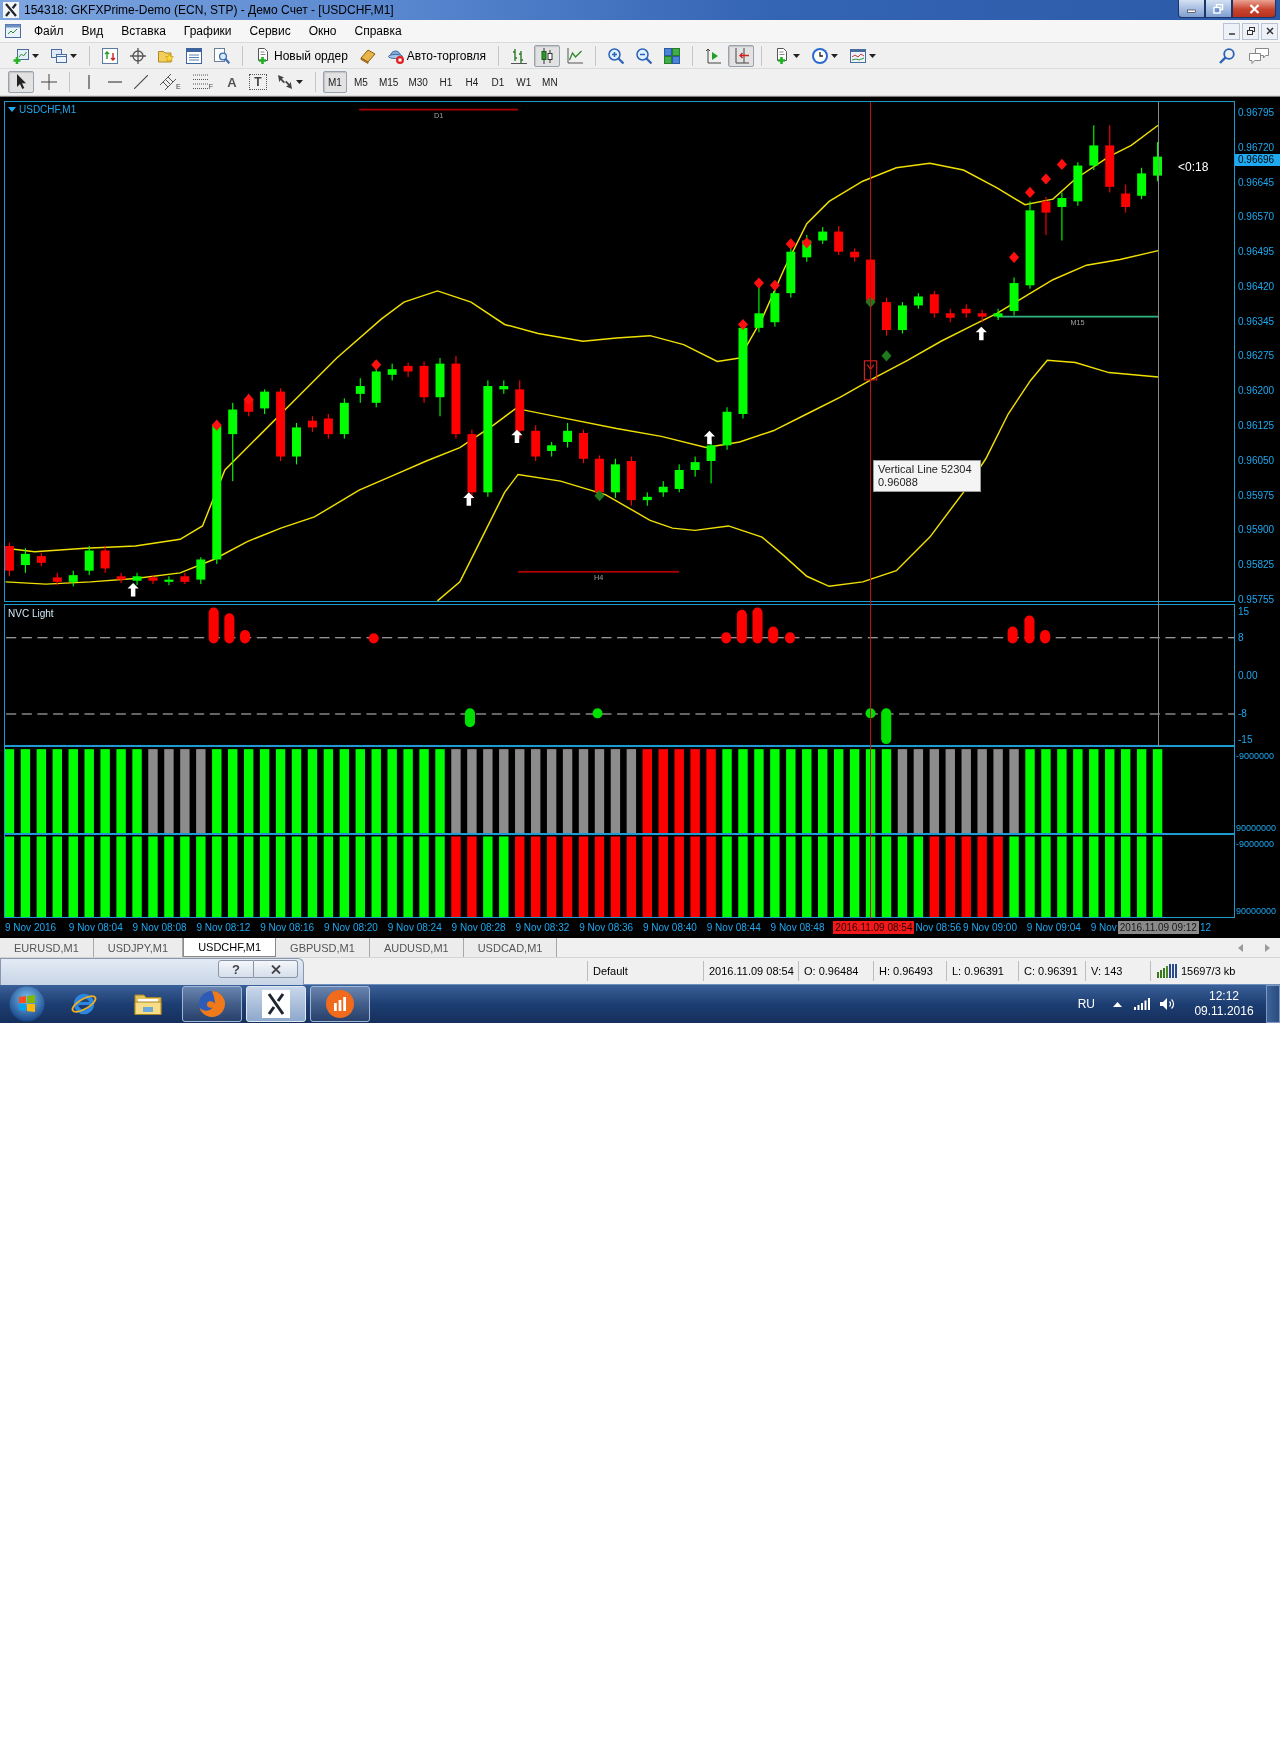 The image size is (1280, 1755). Describe the element at coordinates (1245, 740) in the screenshot. I see `indicator-axis-label: -15` at that location.